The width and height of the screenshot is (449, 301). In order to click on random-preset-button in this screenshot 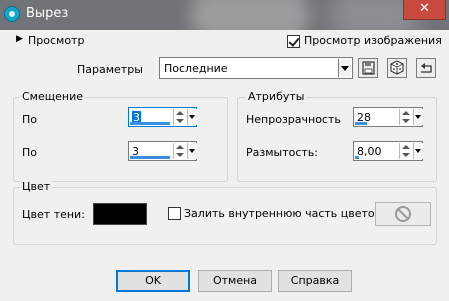, I will do `click(397, 68)`.